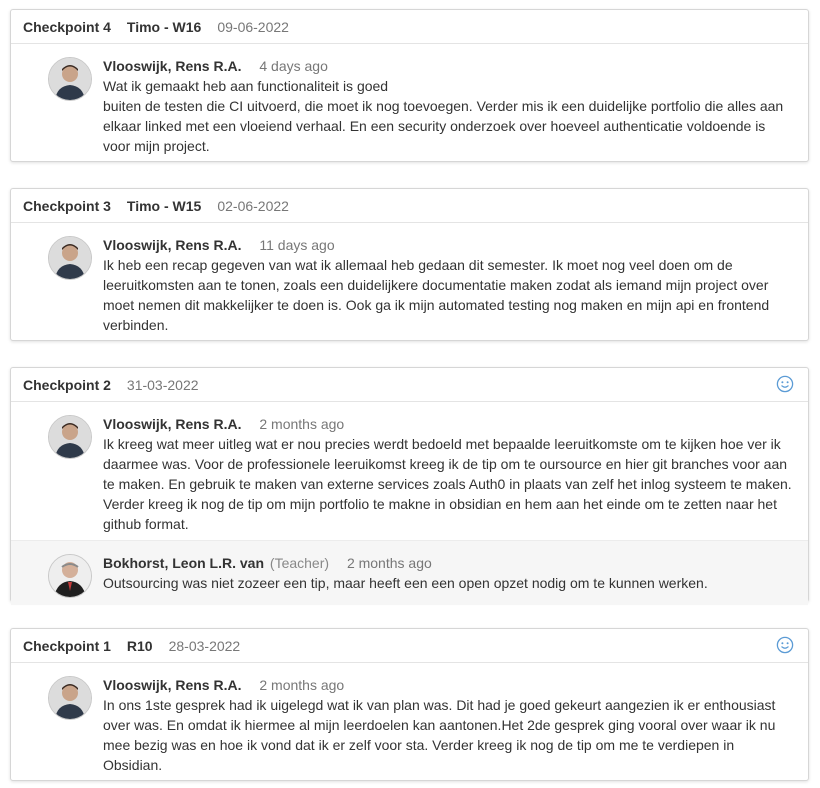  I want to click on checkpoint-header: Checkpoint 2 31-03-2022, so click(409, 385).